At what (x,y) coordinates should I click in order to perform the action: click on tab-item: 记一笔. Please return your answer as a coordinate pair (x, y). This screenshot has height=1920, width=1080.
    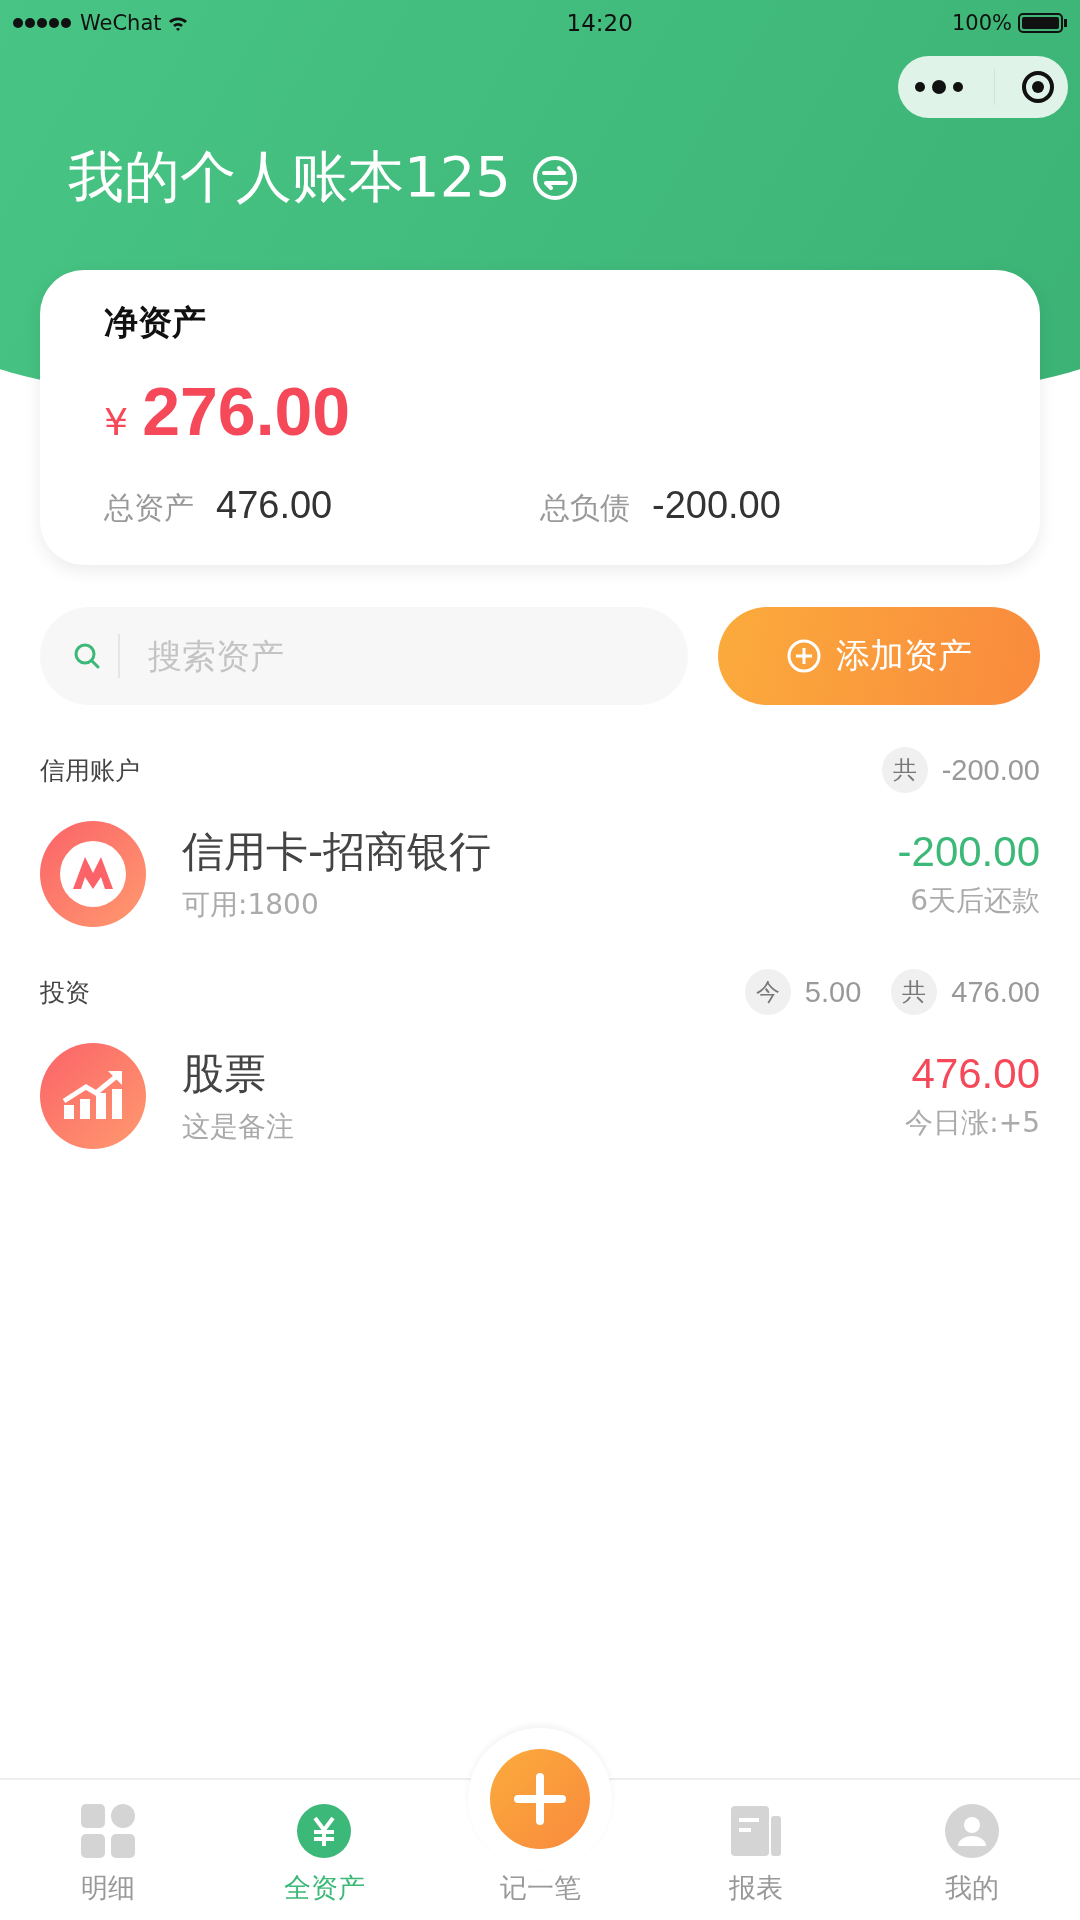
    Looking at the image, I should click on (540, 1824).